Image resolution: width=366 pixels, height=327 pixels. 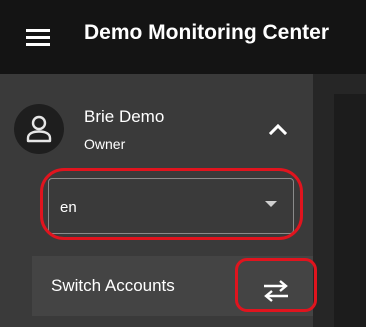 I want to click on switch-accounts-button, so click(x=276, y=291).